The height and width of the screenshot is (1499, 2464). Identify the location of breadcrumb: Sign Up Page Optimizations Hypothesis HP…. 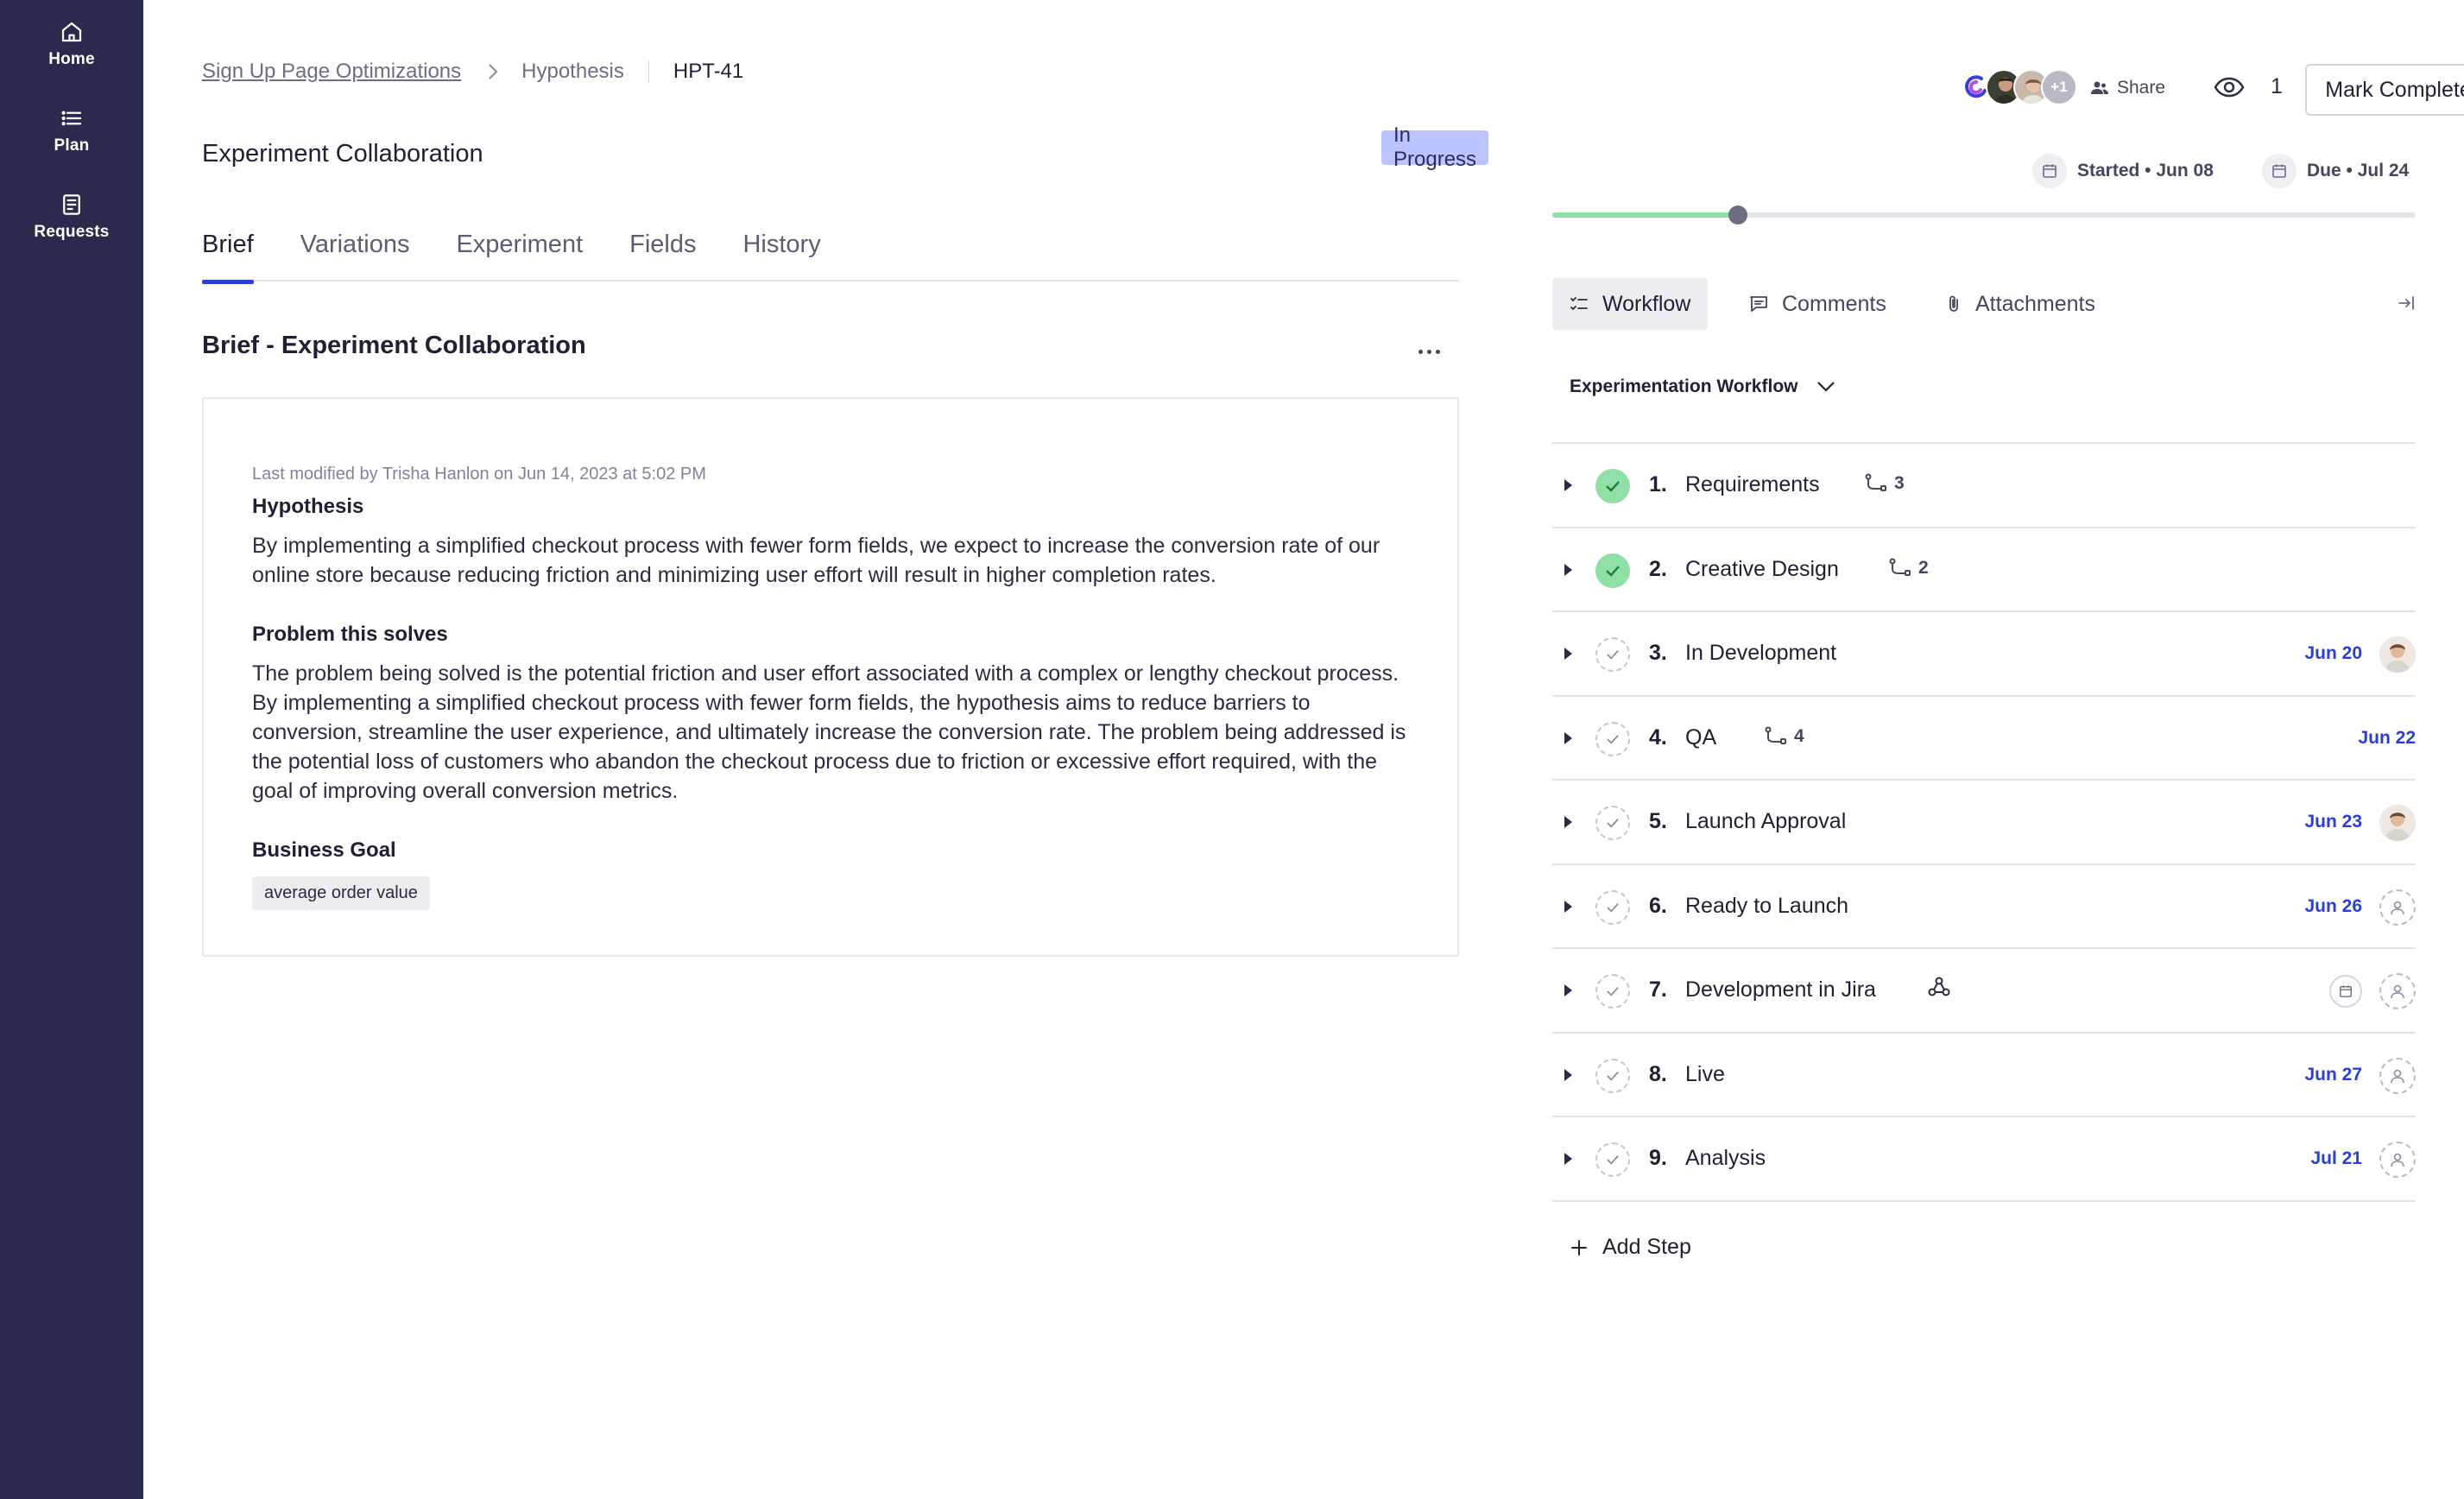
(472, 72).